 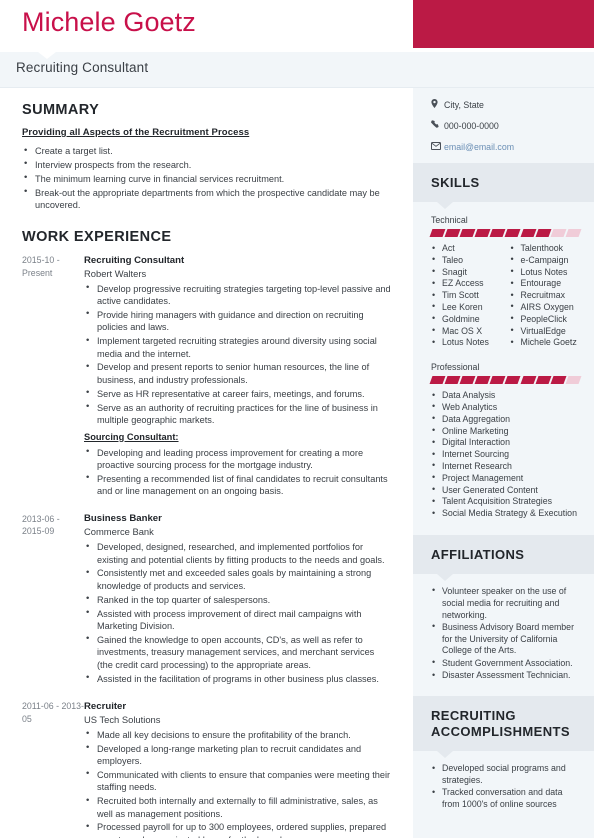 I want to click on resume-header: Michele Goetz, so click(x=297, y=26).